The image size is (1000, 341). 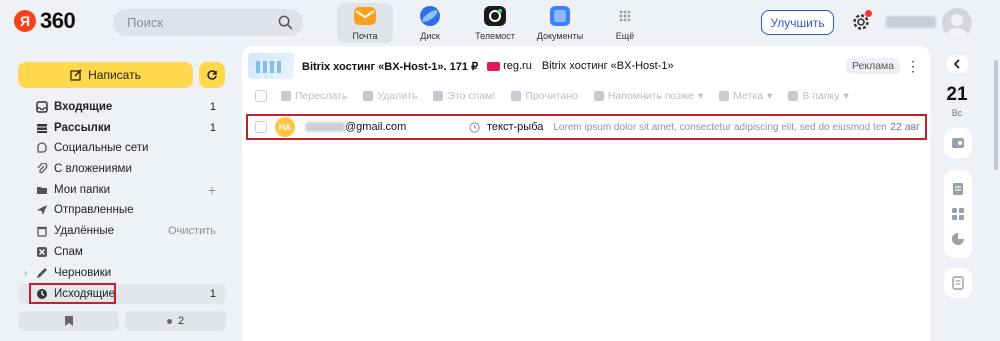 What do you see at coordinates (430, 36) in the screenshot?
I see `app-disk-label: Диск` at bounding box center [430, 36].